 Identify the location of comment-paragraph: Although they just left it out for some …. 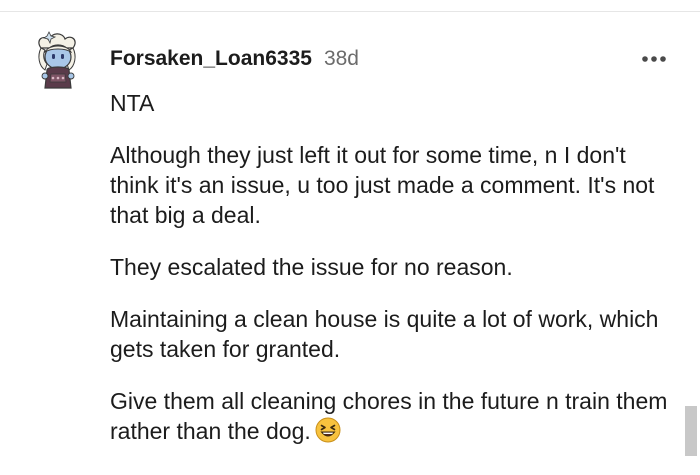
(382, 185).